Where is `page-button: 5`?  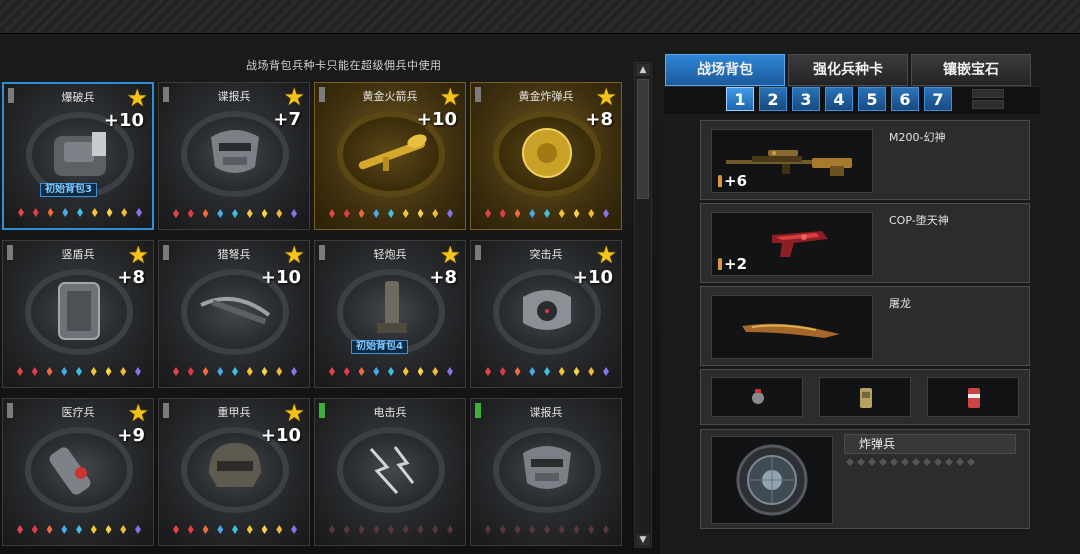
page-button: 5 is located at coordinates (872, 99).